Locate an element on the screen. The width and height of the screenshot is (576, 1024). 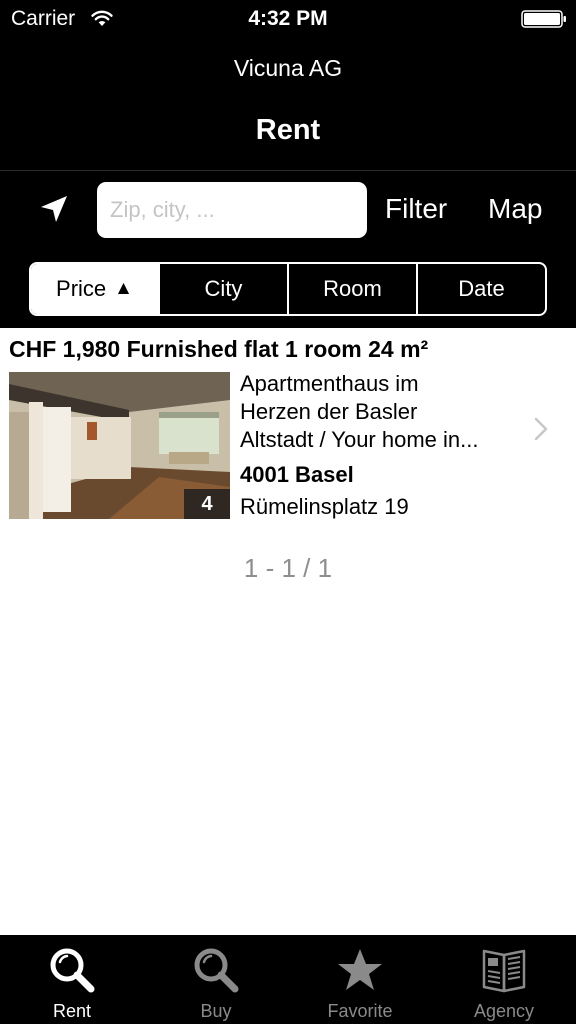
status-time: 4:32 PM is located at coordinates (288, 18).